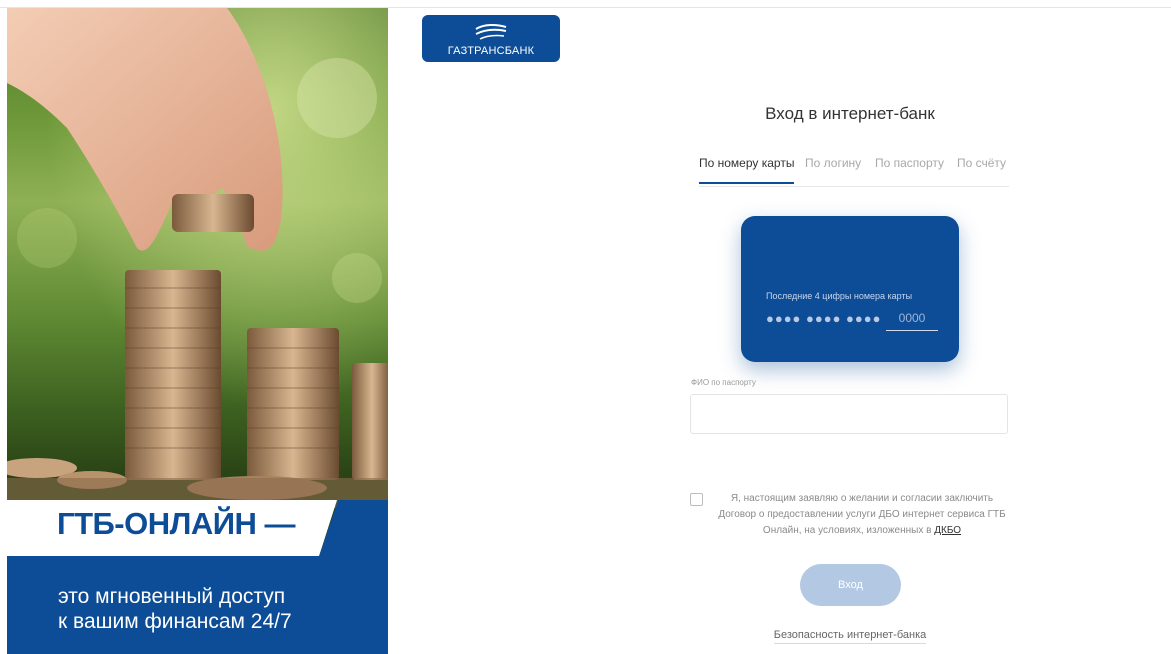 This screenshot has width=1171, height=654. Describe the element at coordinates (176, 523) in the screenshot. I see `promo-title: ГТБ-ОНЛАЙН —` at that location.